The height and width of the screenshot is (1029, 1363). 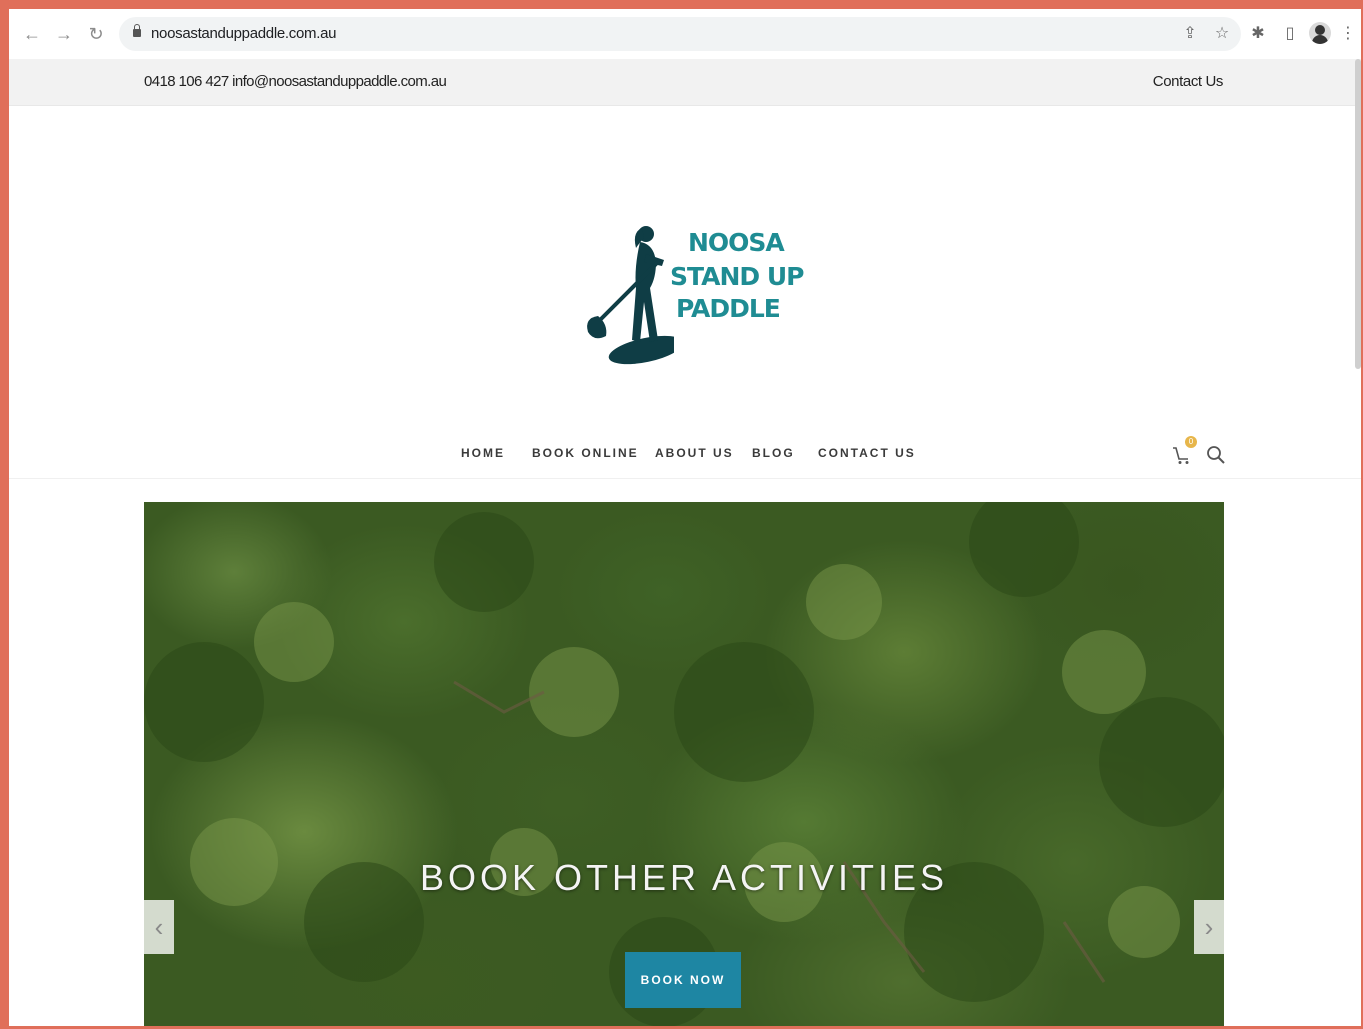 What do you see at coordinates (64, 34) in the screenshot?
I see `forward-arrow-icon: →` at bounding box center [64, 34].